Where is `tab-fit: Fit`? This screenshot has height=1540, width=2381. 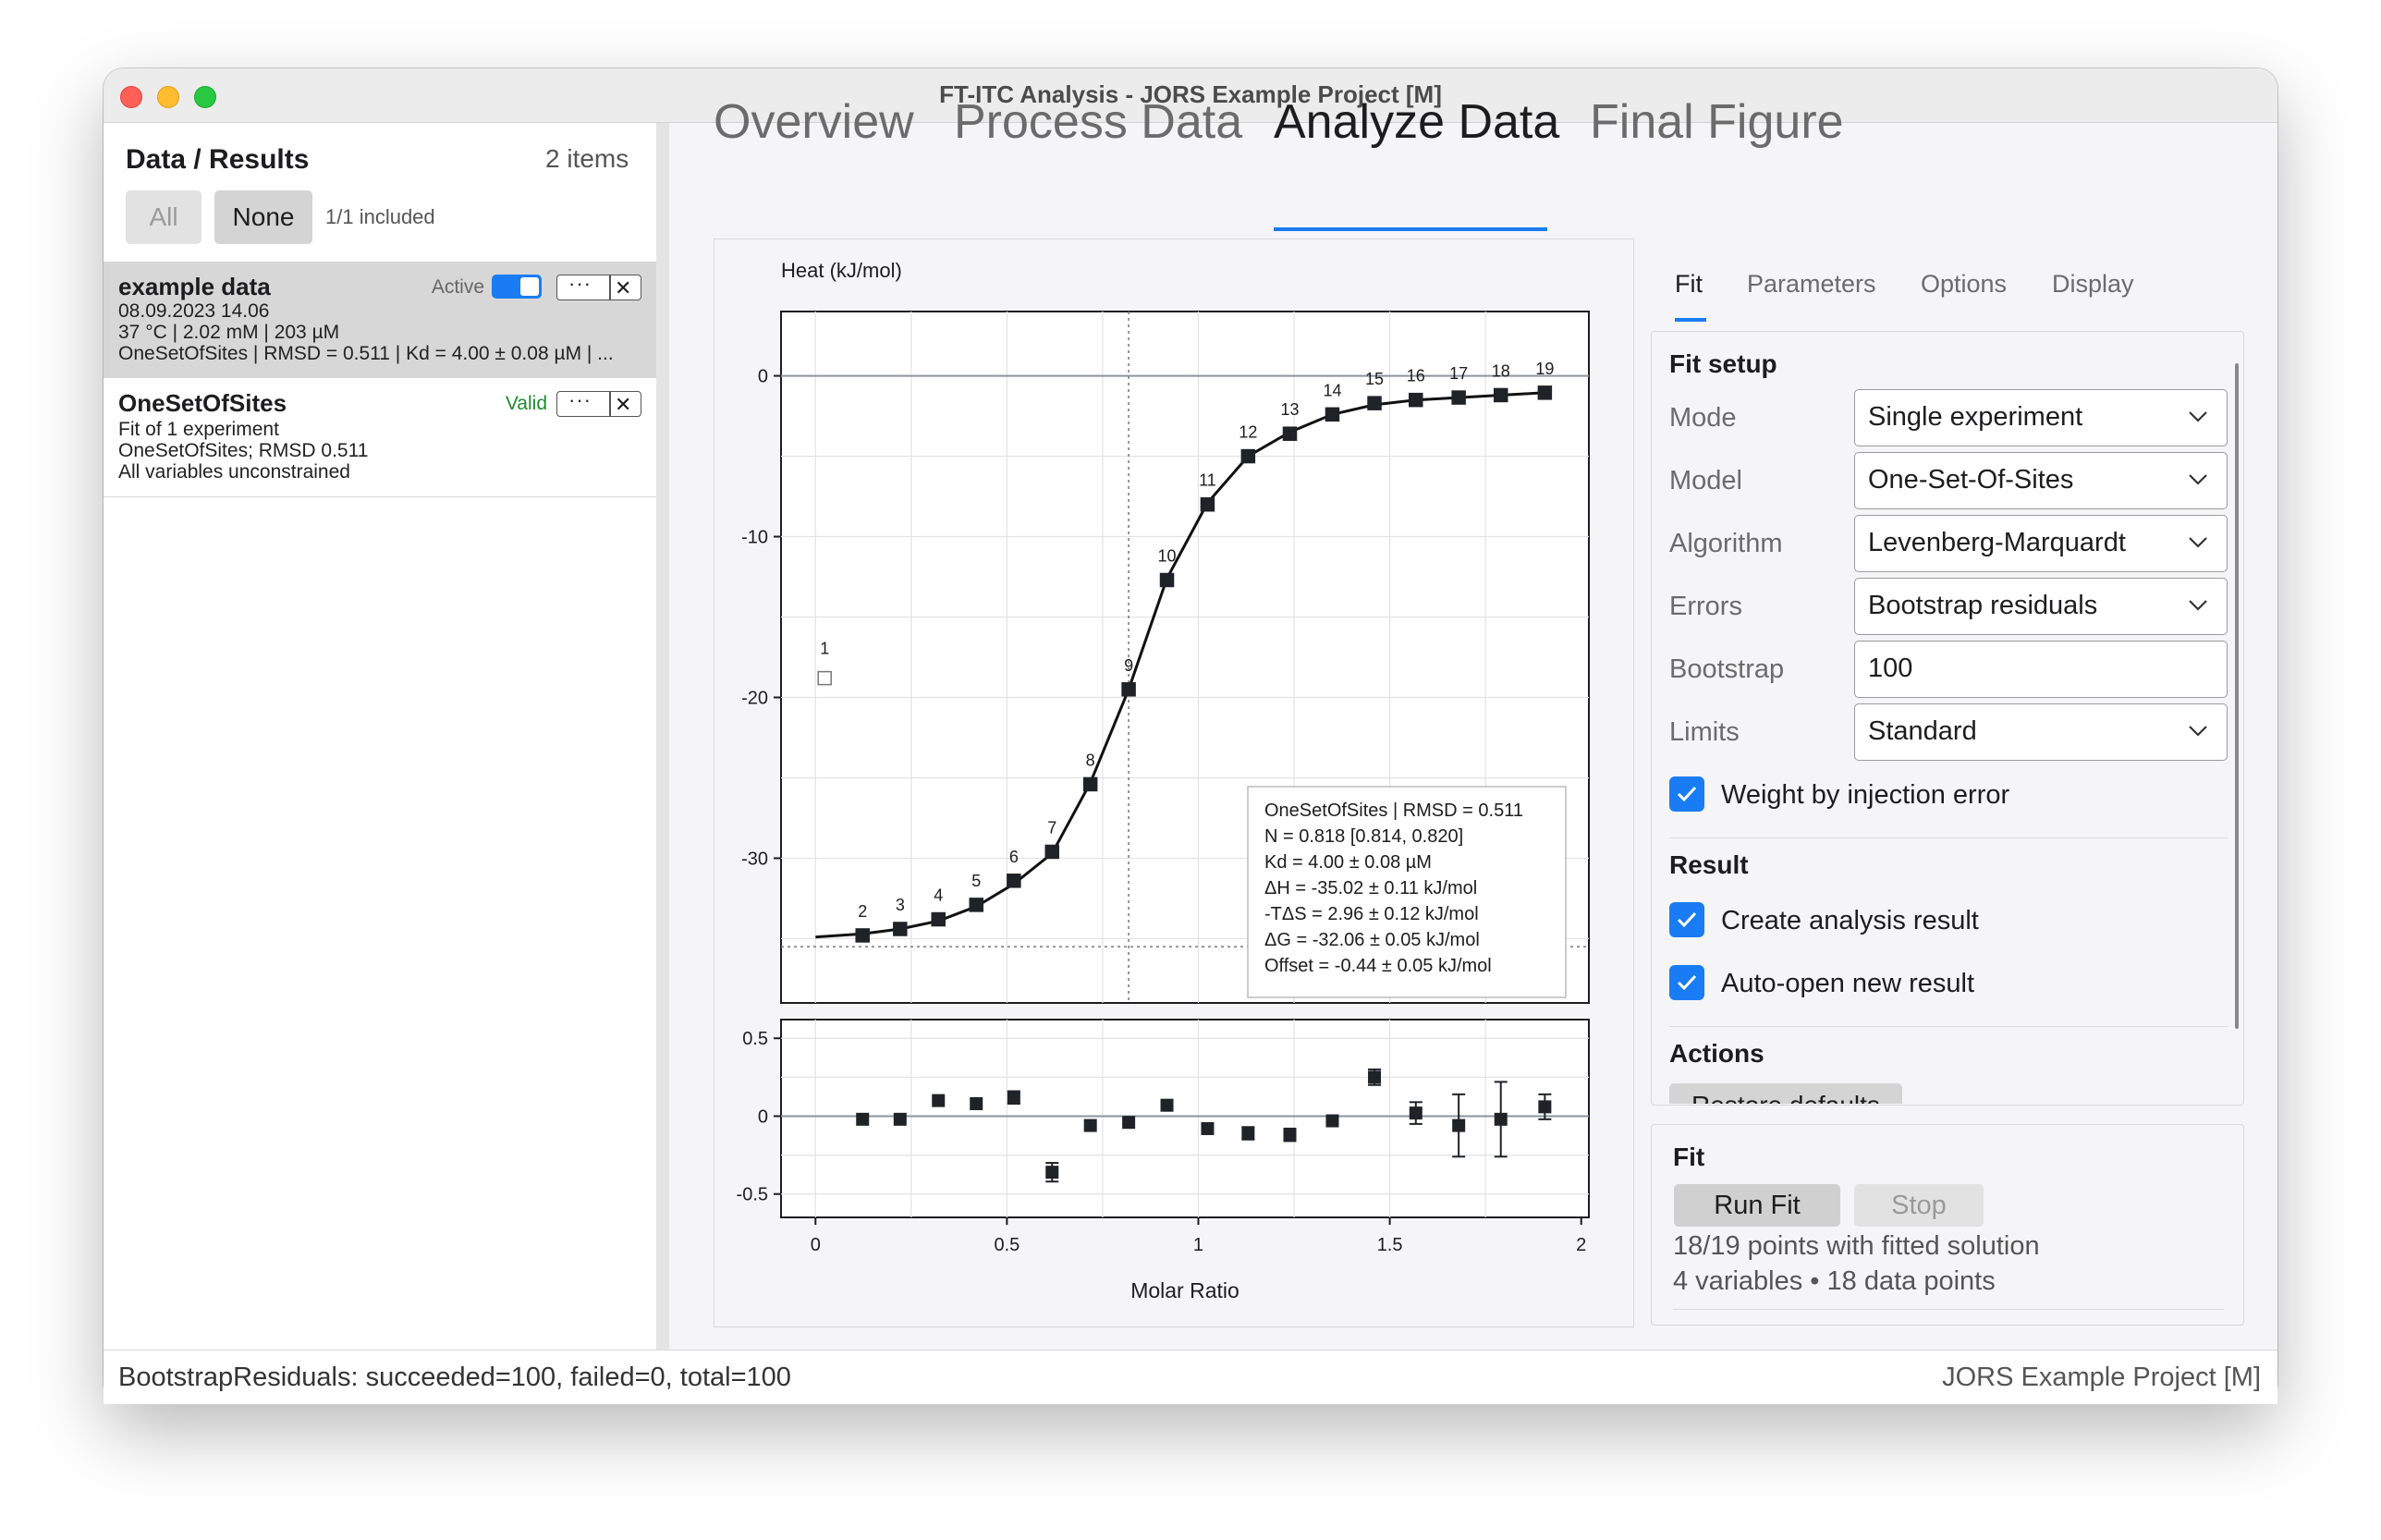 tab-fit: Fit is located at coordinates (1689, 284).